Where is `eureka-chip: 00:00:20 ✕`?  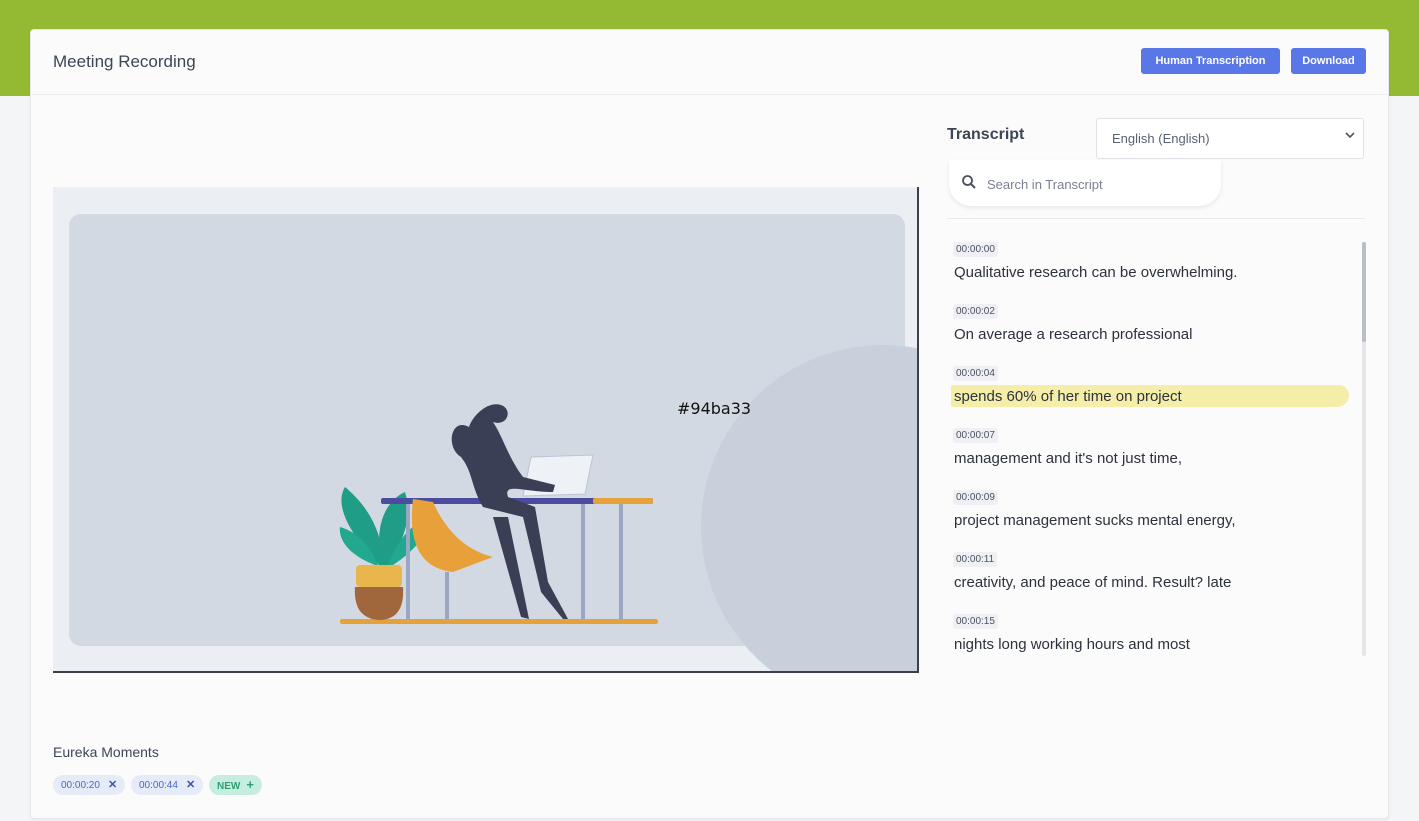 eureka-chip: 00:00:20 ✕ is located at coordinates (89, 785).